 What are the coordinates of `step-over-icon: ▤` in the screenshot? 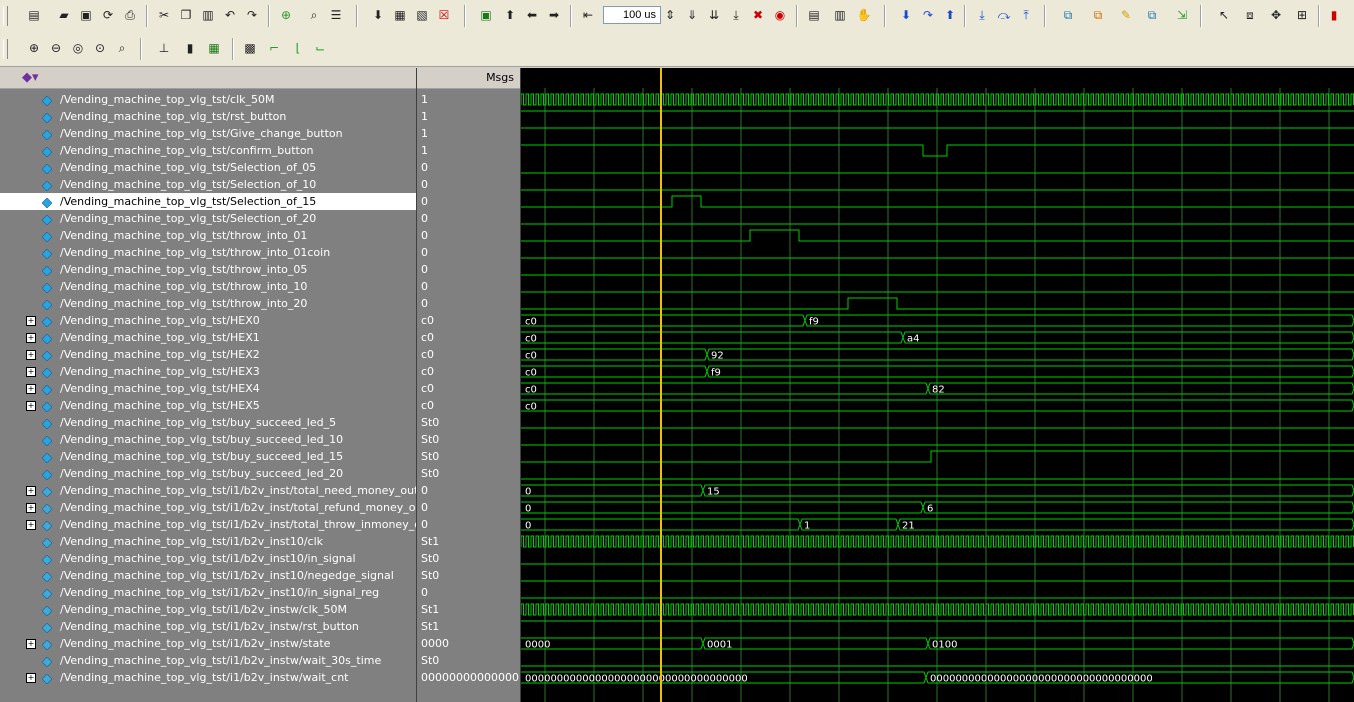 It's located at (814, 15).